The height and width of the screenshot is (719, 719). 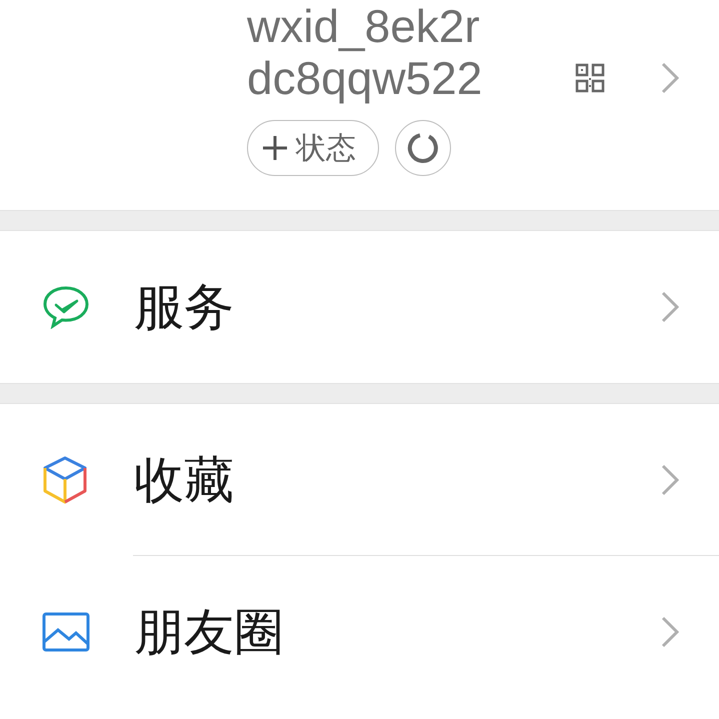 I want to click on plus-icon, so click(x=275, y=148).